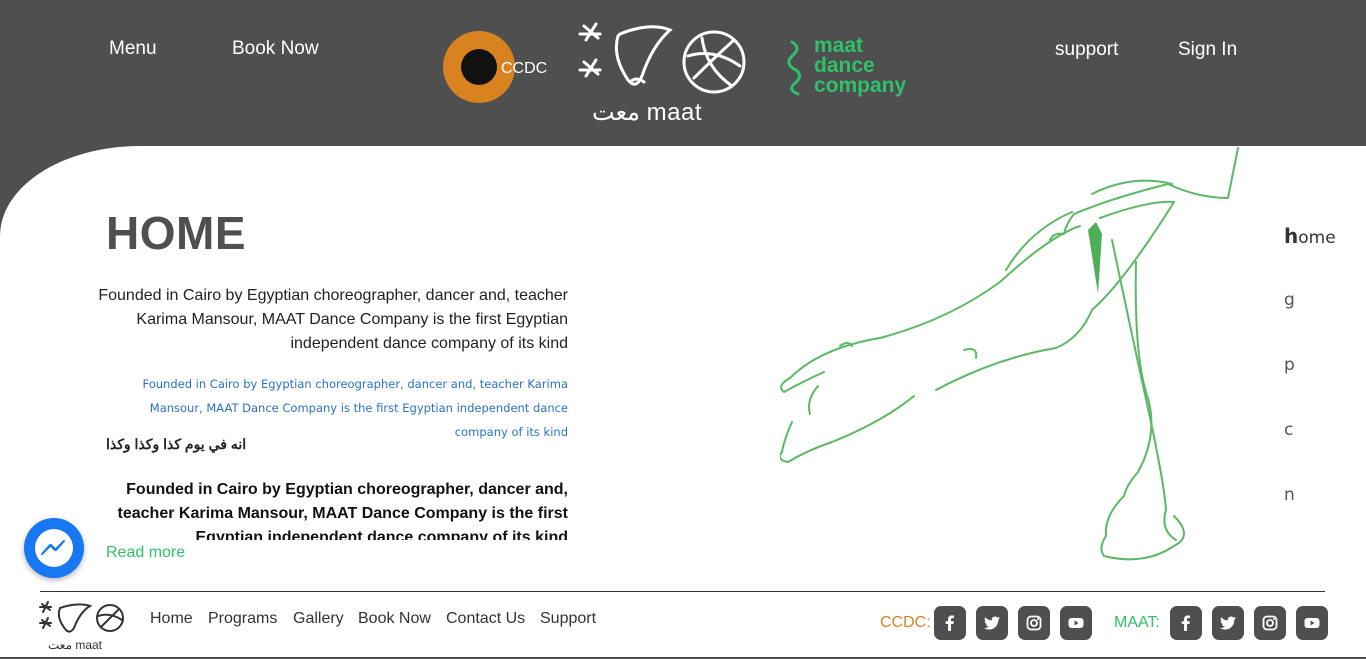 This screenshot has height=659, width=1366. Describe the element at coordinates (1207, 50) in the screenshot. I see `sign-in-link: Sign In` at that location.